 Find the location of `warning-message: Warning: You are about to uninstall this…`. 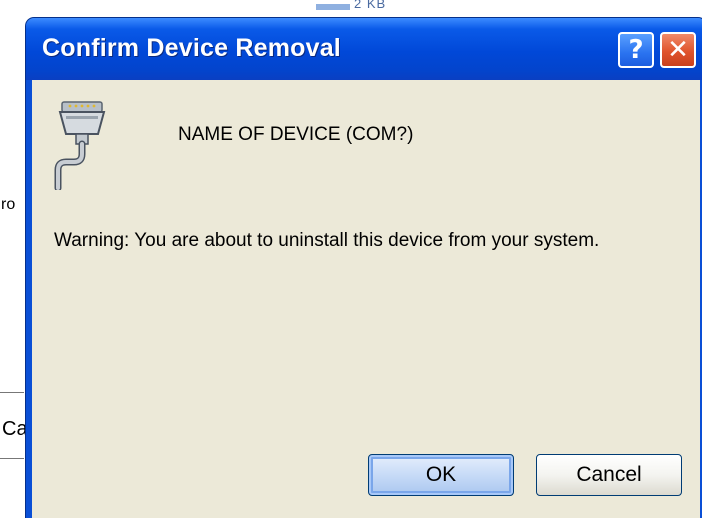

warning-message: Warning: You are about to uninstall this… is located at coordinates (327, 240).